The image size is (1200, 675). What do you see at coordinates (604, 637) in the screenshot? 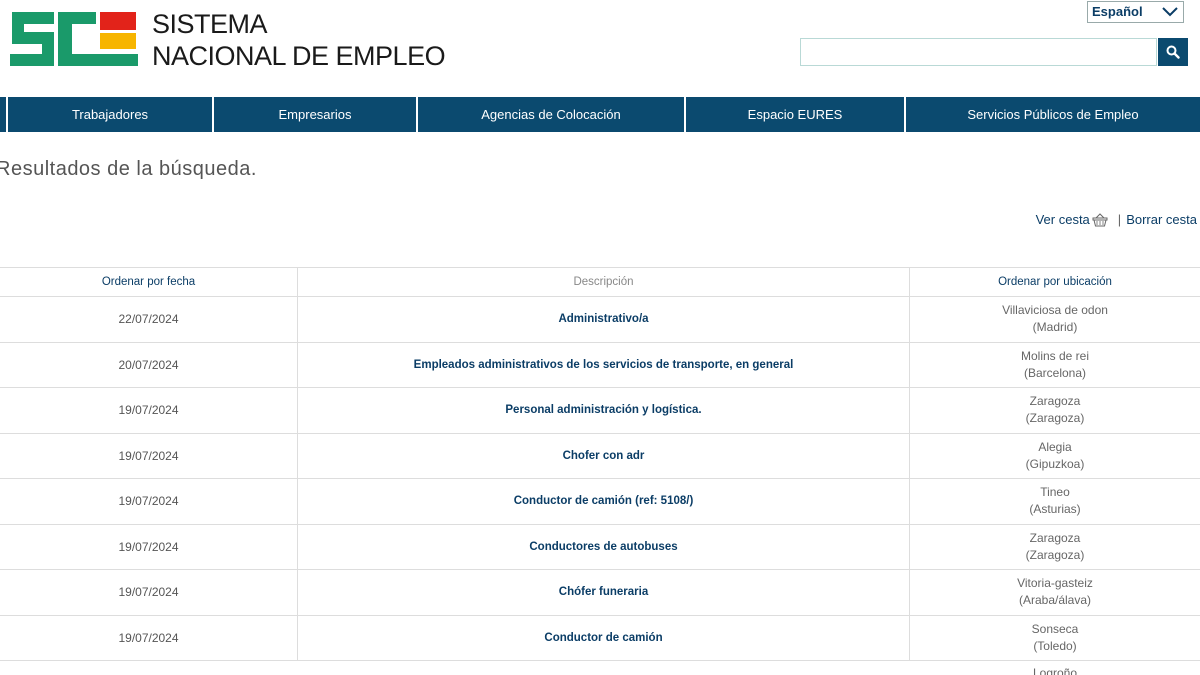
I see `row-description-link: Conductor de camión` at bounding box center [604, 637].